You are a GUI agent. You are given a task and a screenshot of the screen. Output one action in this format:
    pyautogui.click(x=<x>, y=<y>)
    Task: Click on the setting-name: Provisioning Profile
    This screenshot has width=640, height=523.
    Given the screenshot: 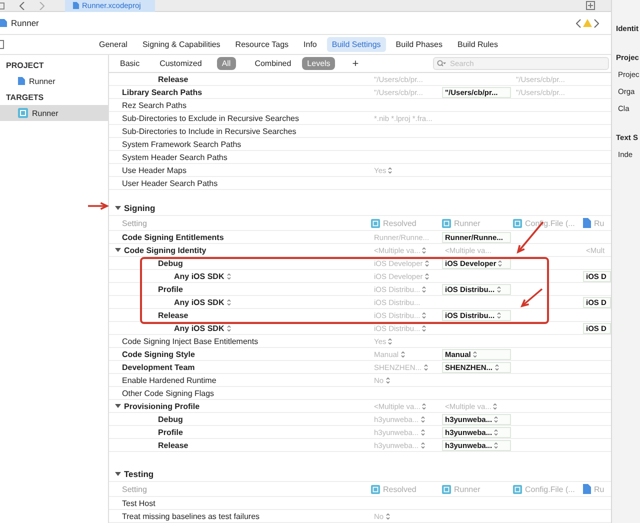 What is the action you would take?
    pyautogui.click(x=162, y=406)
    